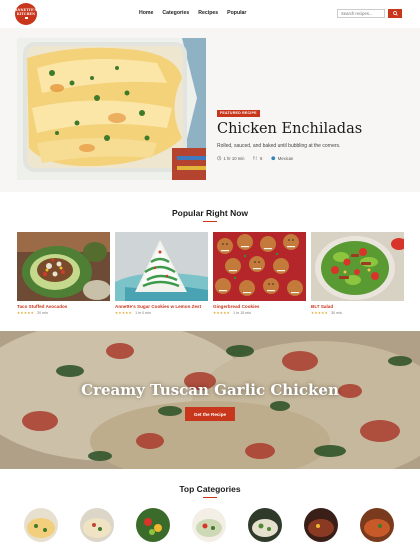  Describe the element at coordinates (361, 13) in the screenshot. I see `search-input` at that location.